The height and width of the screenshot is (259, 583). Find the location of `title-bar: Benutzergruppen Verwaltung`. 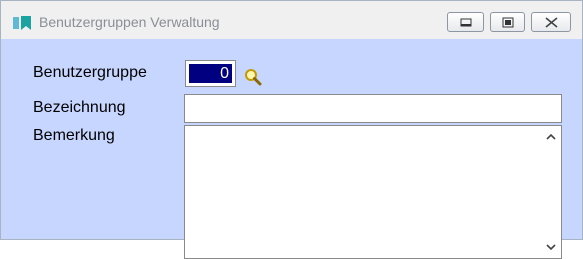

title-bar: Benutzergruppen Verwaltung is located at coordinates (291, 20).